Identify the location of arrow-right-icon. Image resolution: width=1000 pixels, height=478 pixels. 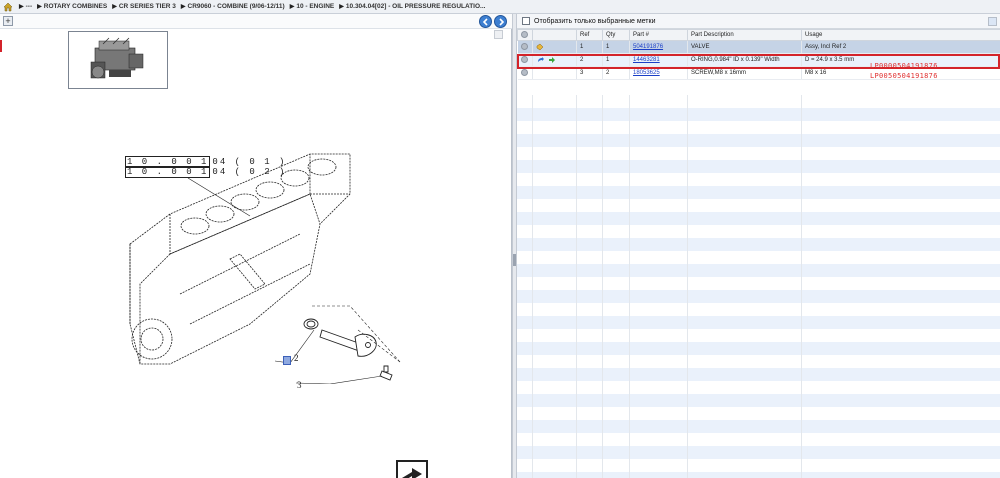
(502, 22).